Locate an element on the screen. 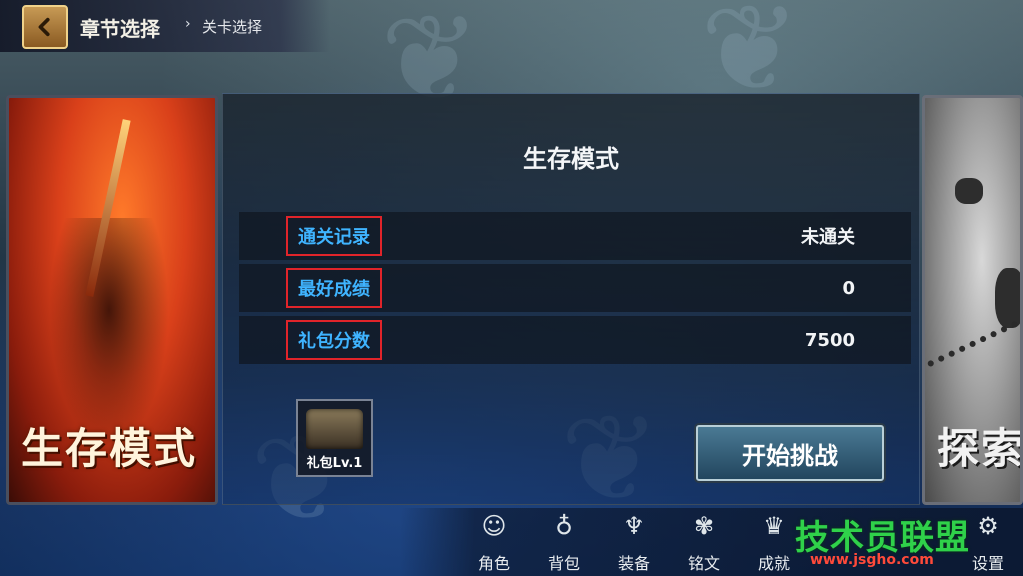 Image resolution: width=1023 pixels, height=576 pixels. nav-item-equipment: ♆ 装备 is located at coordinates (634, 542).